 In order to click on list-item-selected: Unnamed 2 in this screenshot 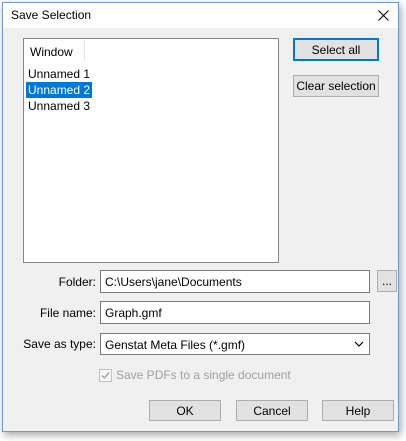, I will do `click(59, 90)`.